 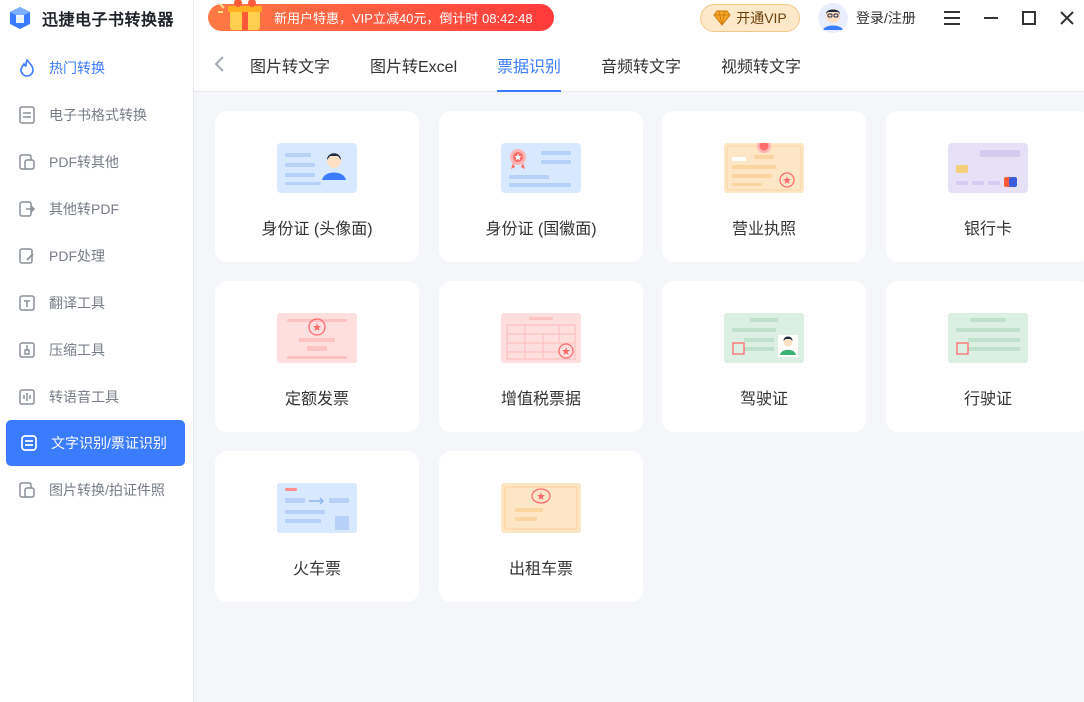 I want to click on sidebar-item-label: 翻译工具, so click(x=77, y=302).